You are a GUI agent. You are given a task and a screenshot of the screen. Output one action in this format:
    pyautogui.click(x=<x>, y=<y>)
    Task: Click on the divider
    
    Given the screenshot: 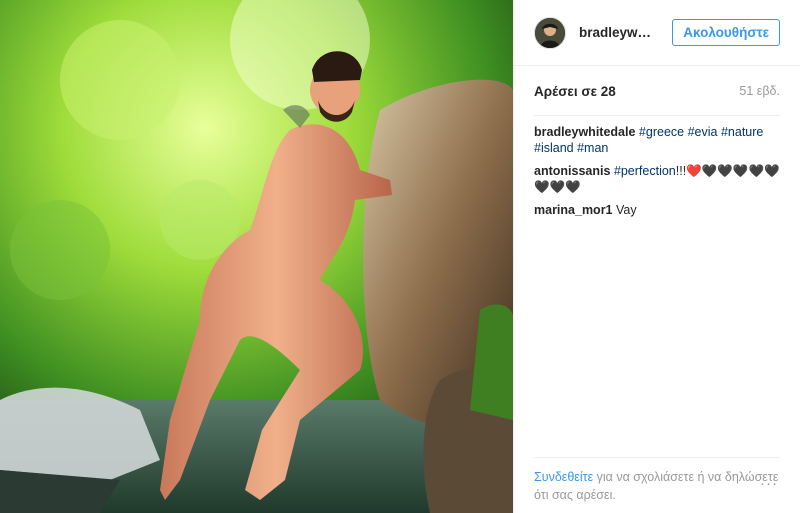 What is the action you would take?
    pyautogui.click(x=657, y=115)
    